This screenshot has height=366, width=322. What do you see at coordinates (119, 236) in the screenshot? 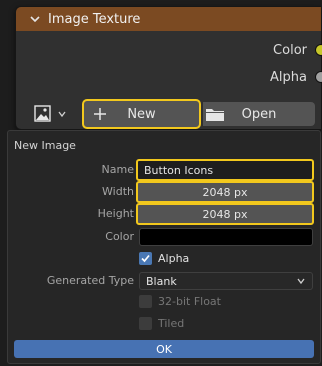
I see `color-label: Color` at bounding box center [119, 236].